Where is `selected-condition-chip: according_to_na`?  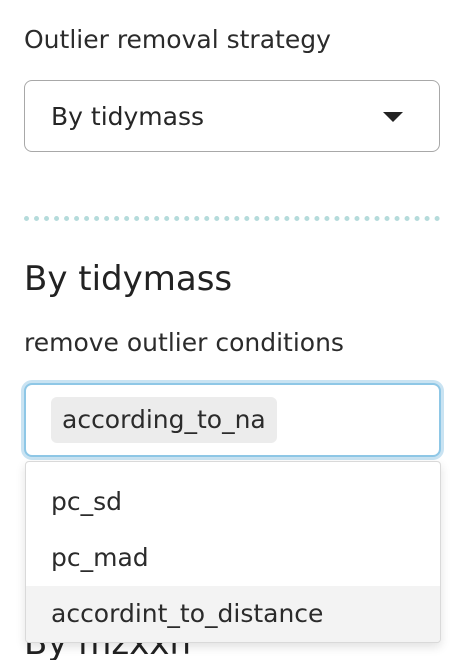 selected-condition-chip: according_to_na is located at coordinates (164, 420).